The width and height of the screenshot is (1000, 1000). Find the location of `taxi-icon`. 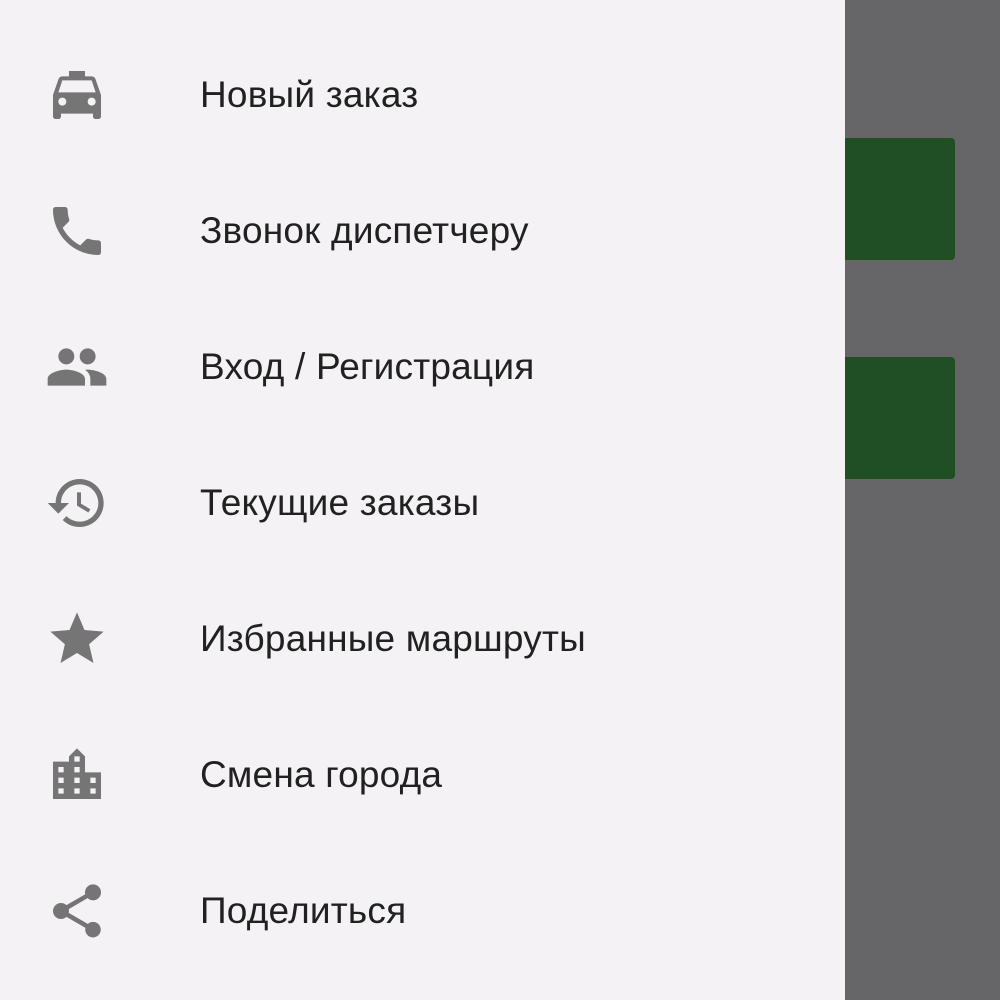

taxi-icon is located at coordinates (77, 95).